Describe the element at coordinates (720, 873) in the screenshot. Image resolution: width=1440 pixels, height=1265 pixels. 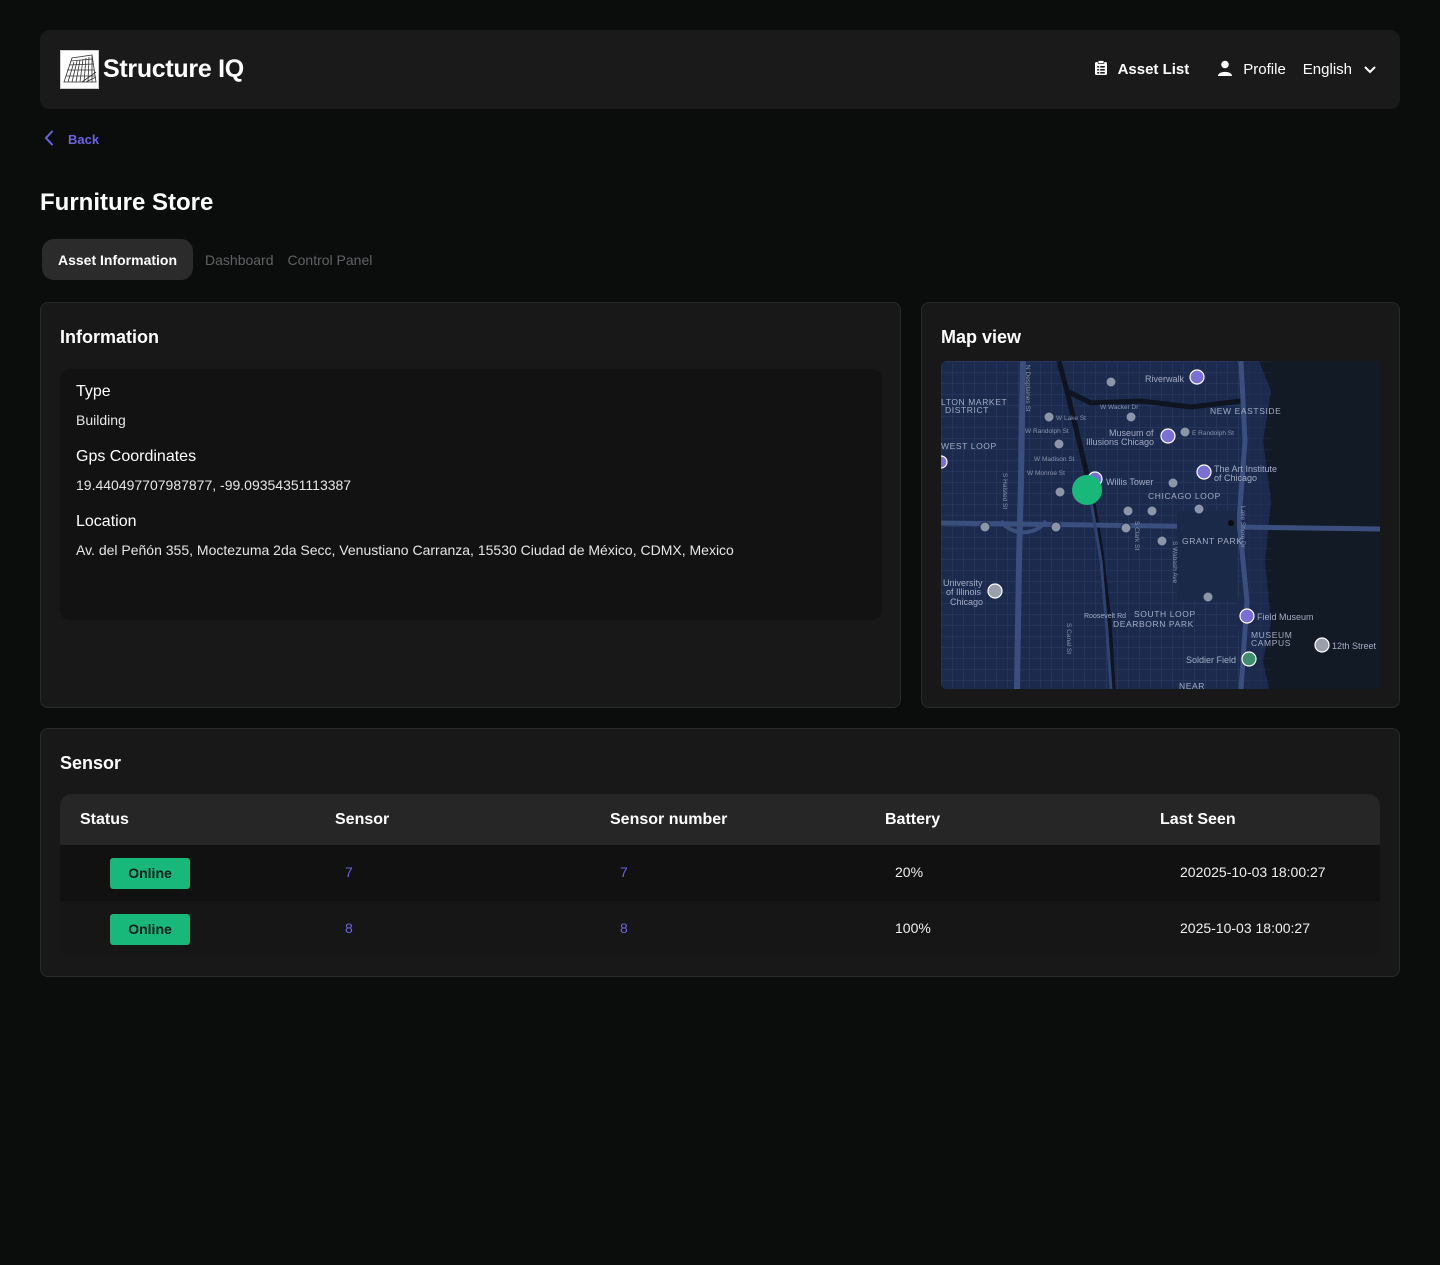
I see `table-row: Online 7 7 20% 202025-10-03 18:00:27` at that location.